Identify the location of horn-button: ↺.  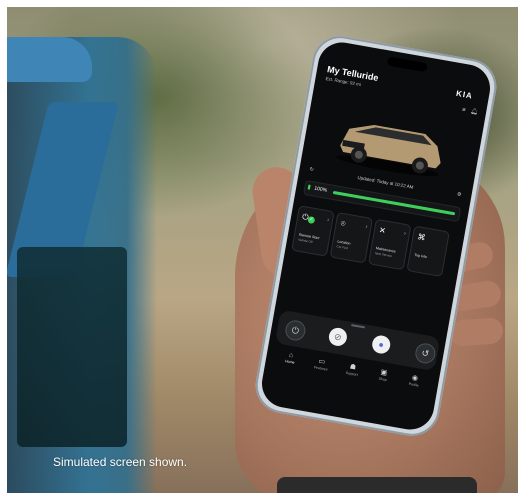
(425, 353).